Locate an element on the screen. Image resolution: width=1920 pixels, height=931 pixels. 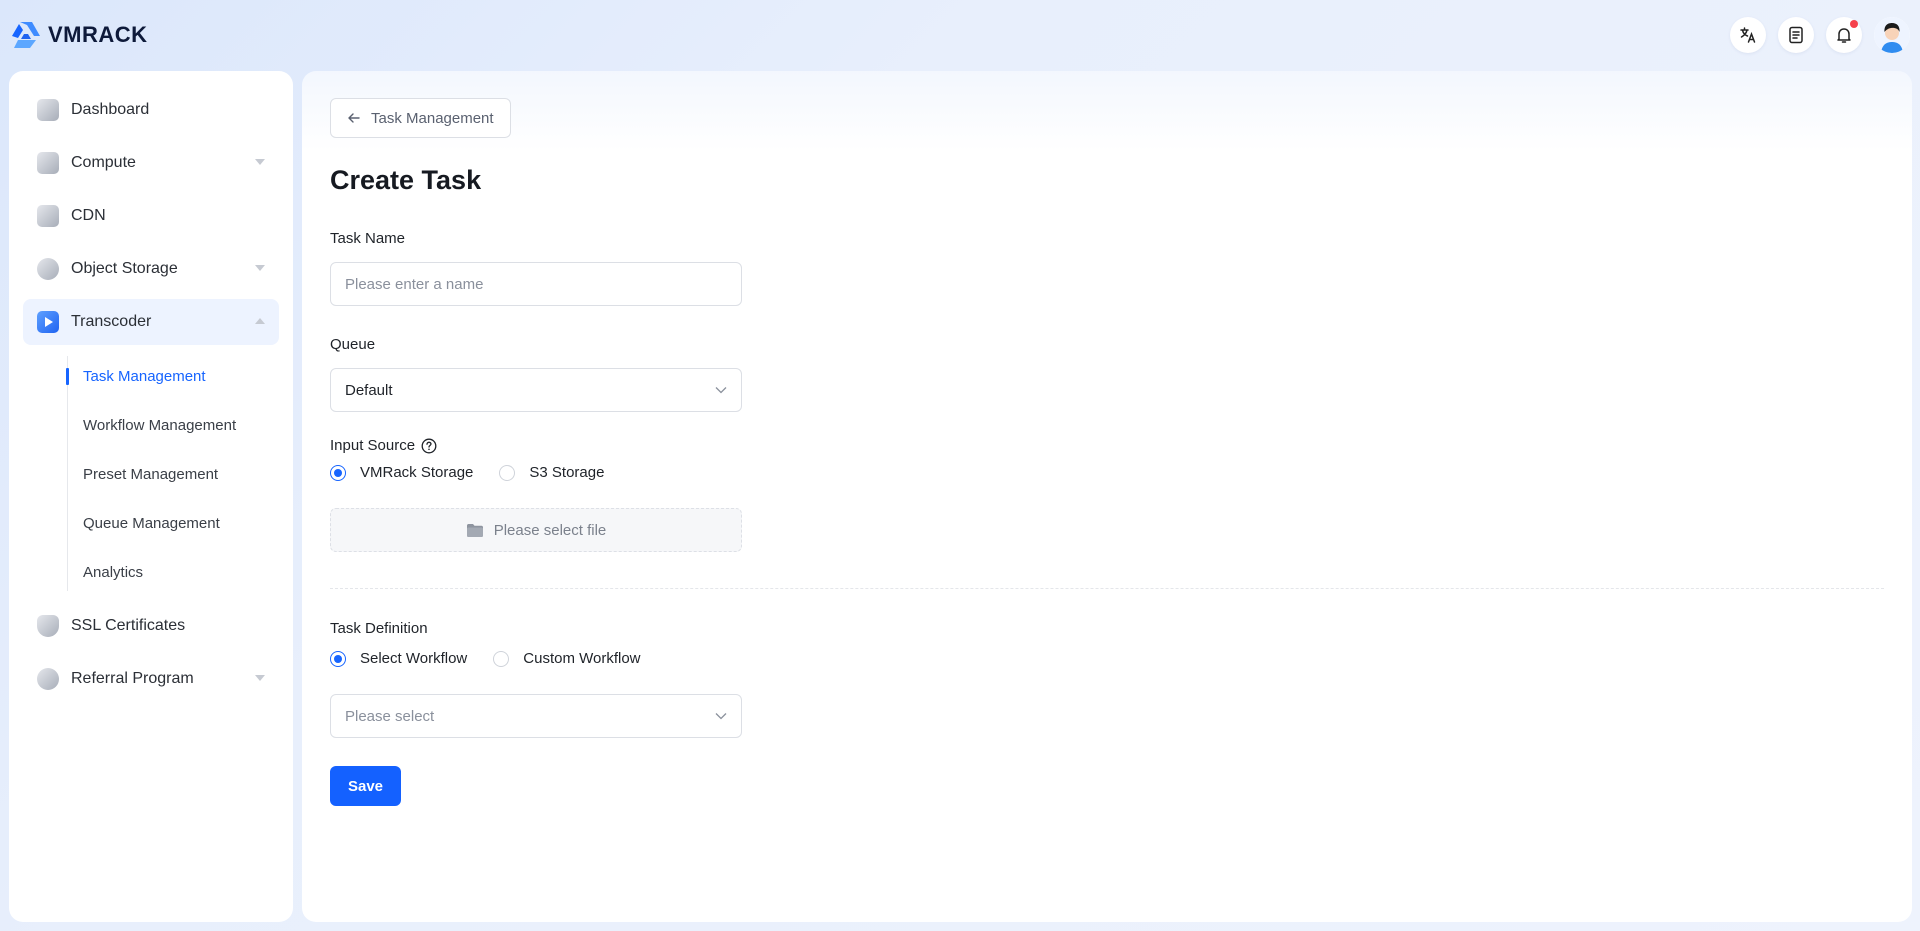
radio-vmrack-storage: VMRack Storage is located at coordinates (401, 472).